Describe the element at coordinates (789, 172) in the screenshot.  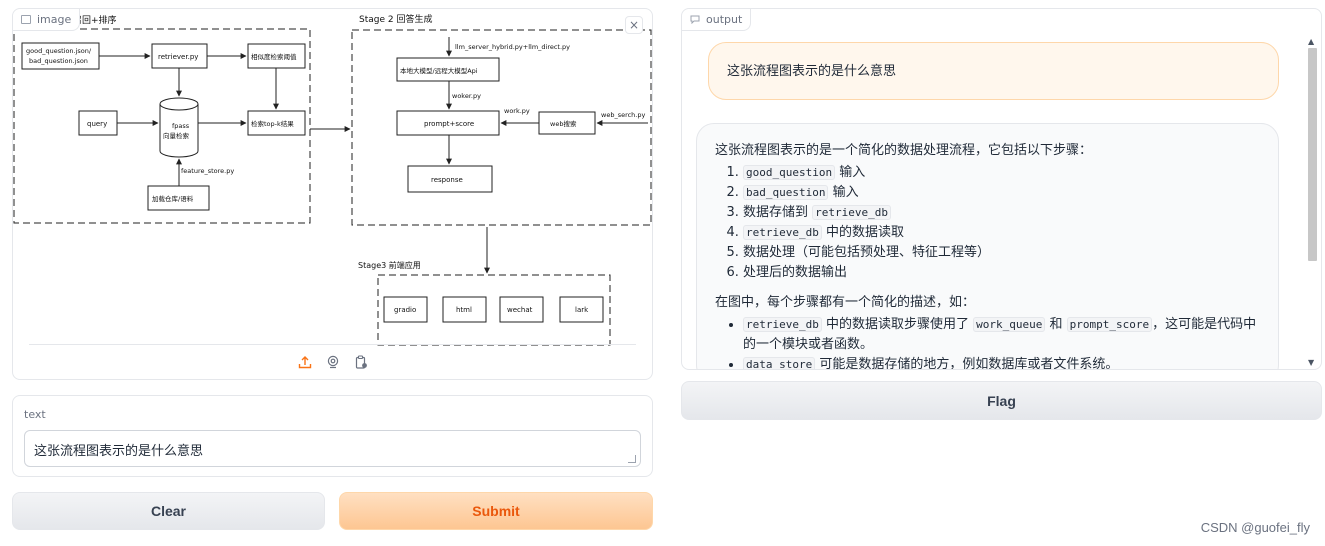
I see `inline-code: good_question` at that location.